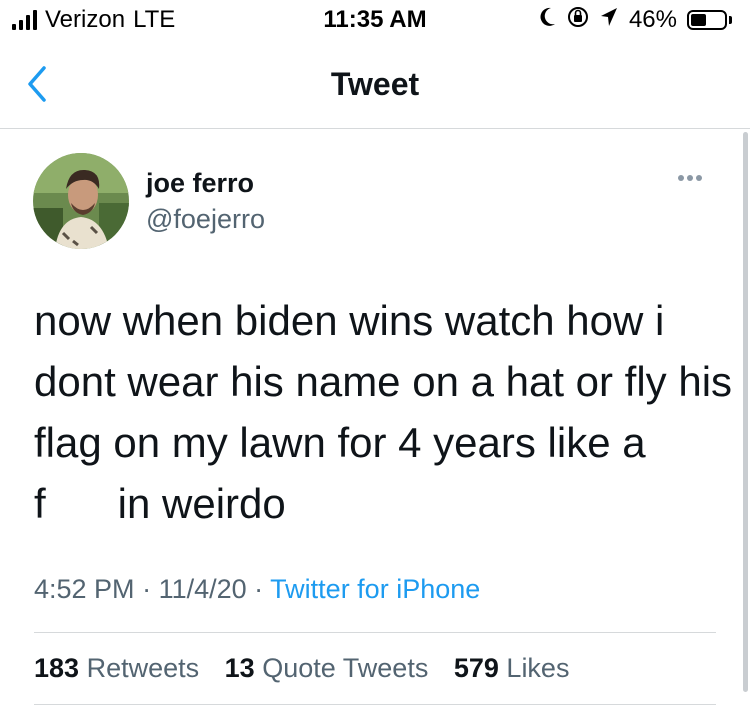 The height and width of the screenshot is (707, 750). Describe the element at coordinates (707, 20) in the screenshot. I see `battery-icon` at that location.